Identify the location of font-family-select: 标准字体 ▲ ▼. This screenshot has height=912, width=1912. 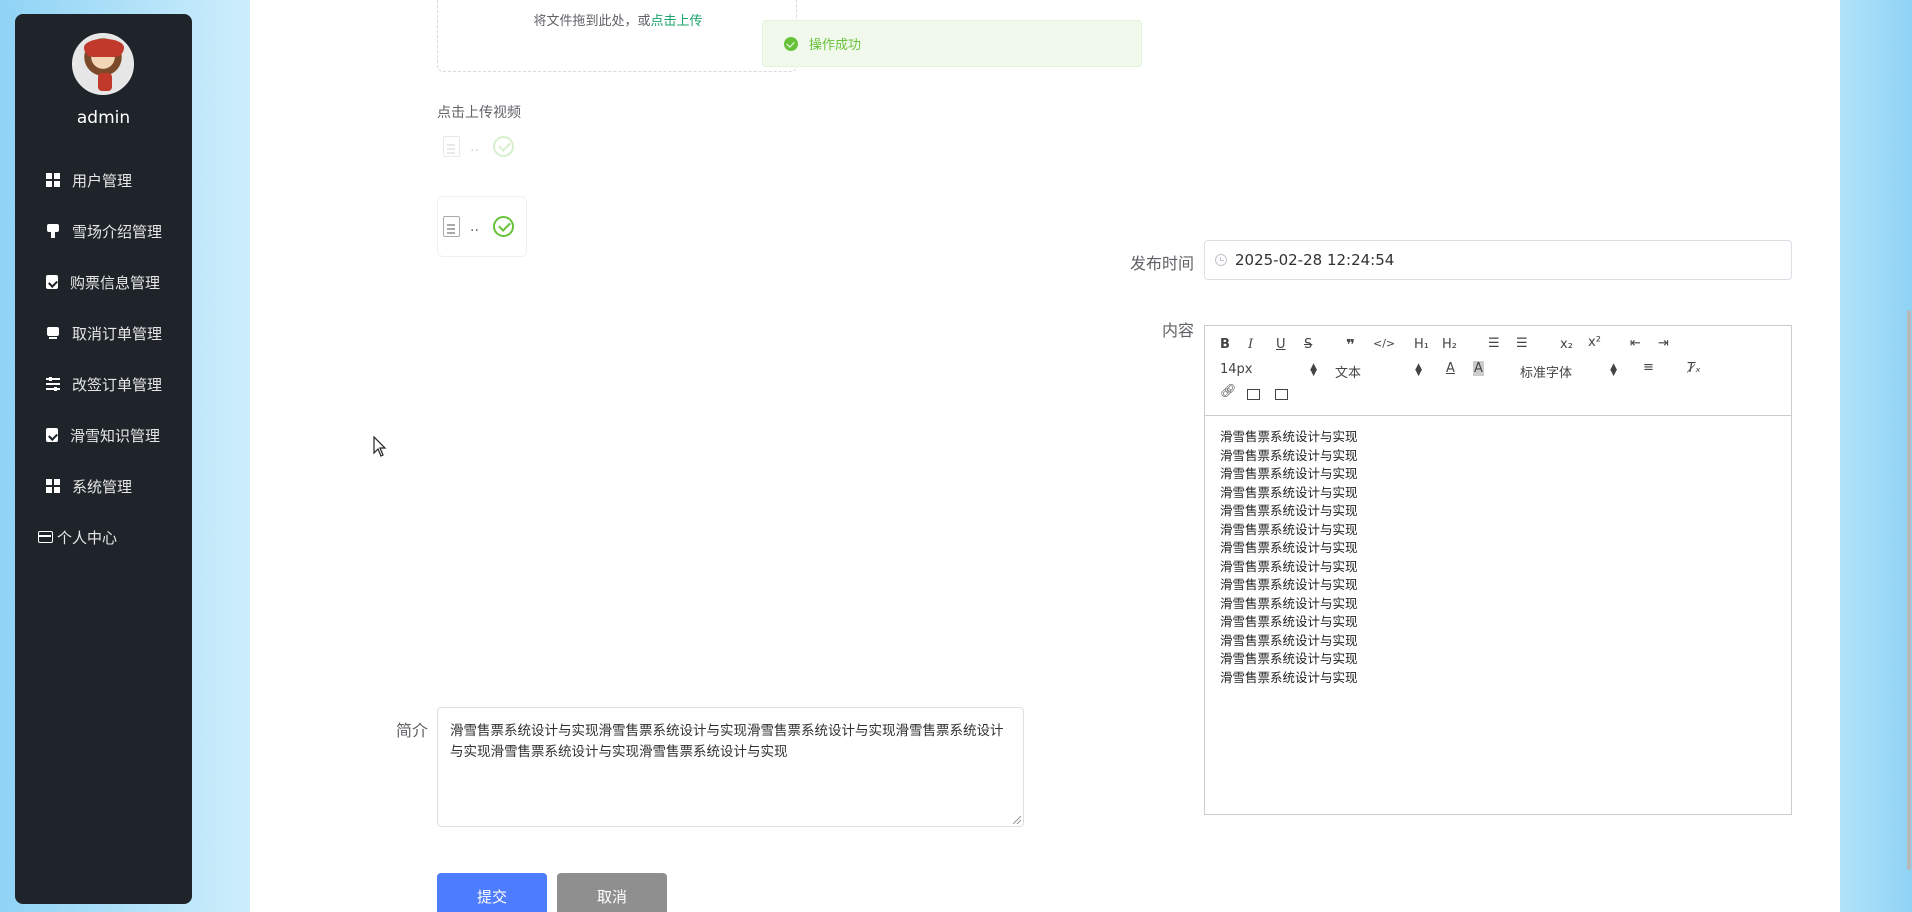
(1568, 372).